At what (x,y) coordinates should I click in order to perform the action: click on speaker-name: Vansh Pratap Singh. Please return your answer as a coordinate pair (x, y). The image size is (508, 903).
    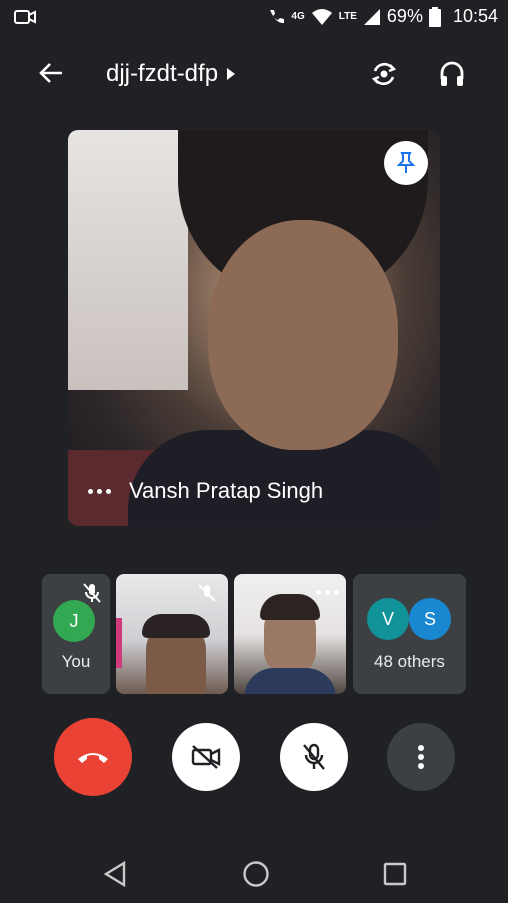
    Looking at the image, I should click on (226, 490).